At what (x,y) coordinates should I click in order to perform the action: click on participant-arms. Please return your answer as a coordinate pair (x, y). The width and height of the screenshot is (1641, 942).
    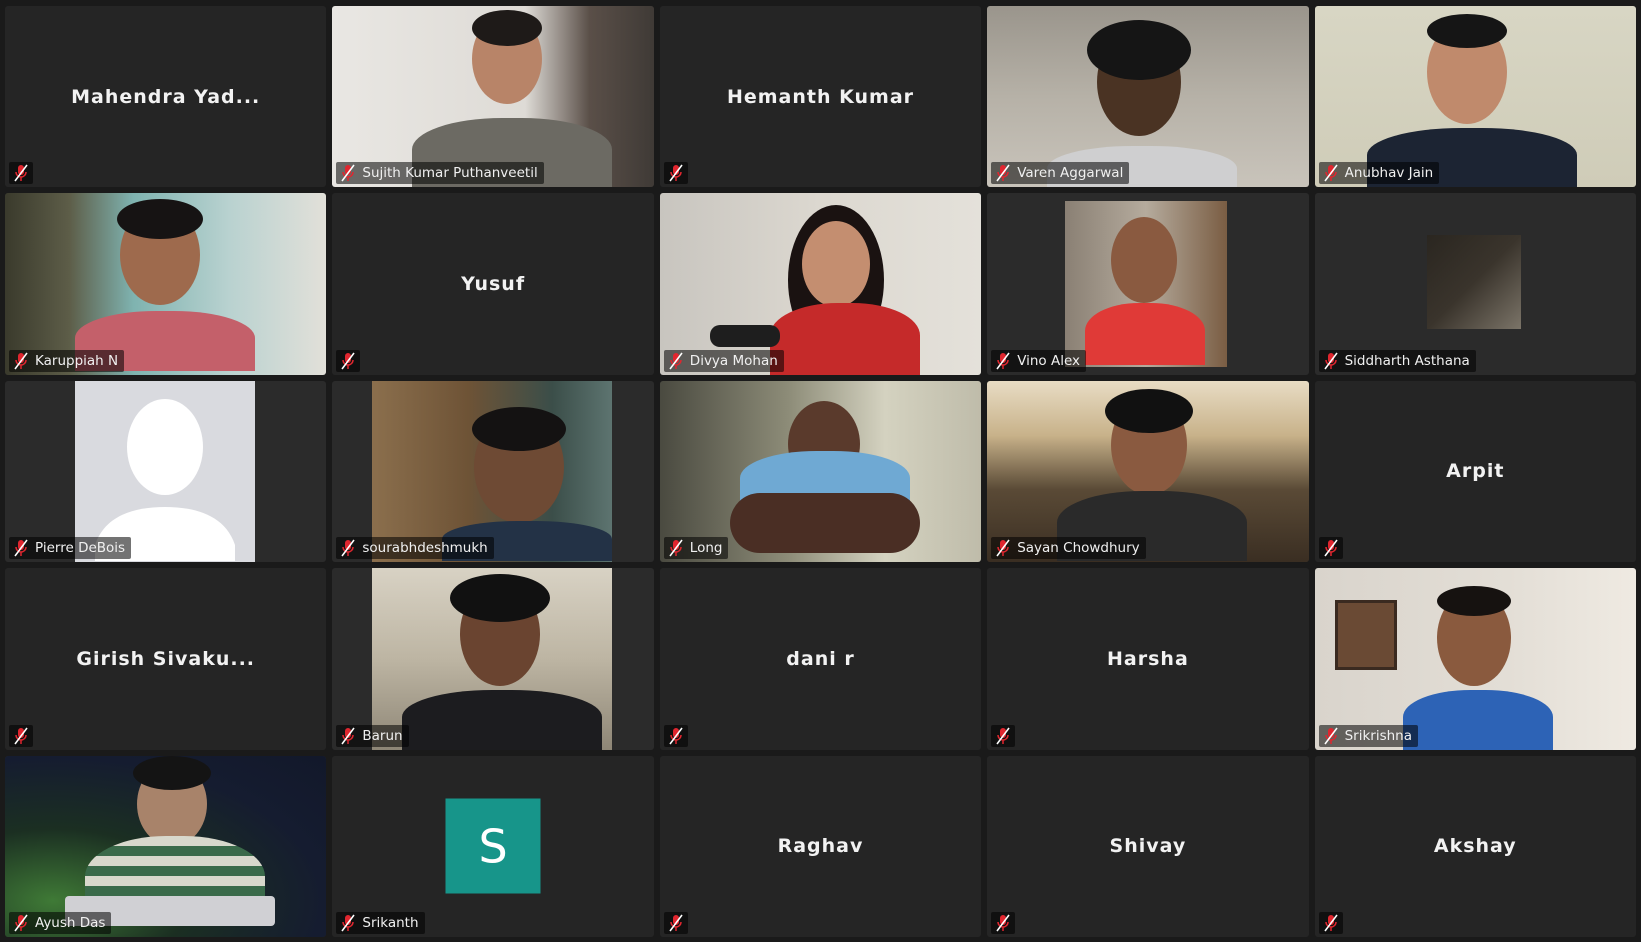
    Looking at the image, I should click on (824, 522).